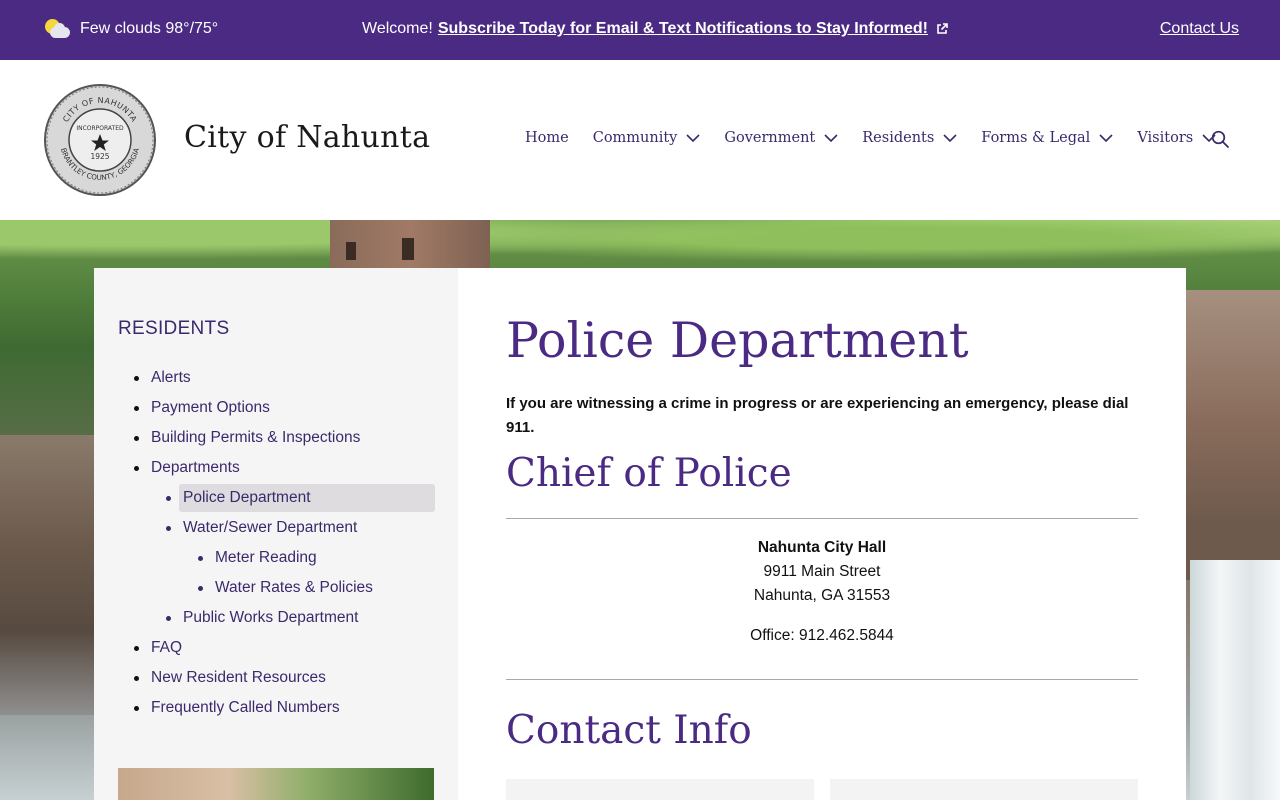 Image resolution: width=1280 pixels, height=800 pixels. I want to click on page-title: Police Department, so click(737, 340).